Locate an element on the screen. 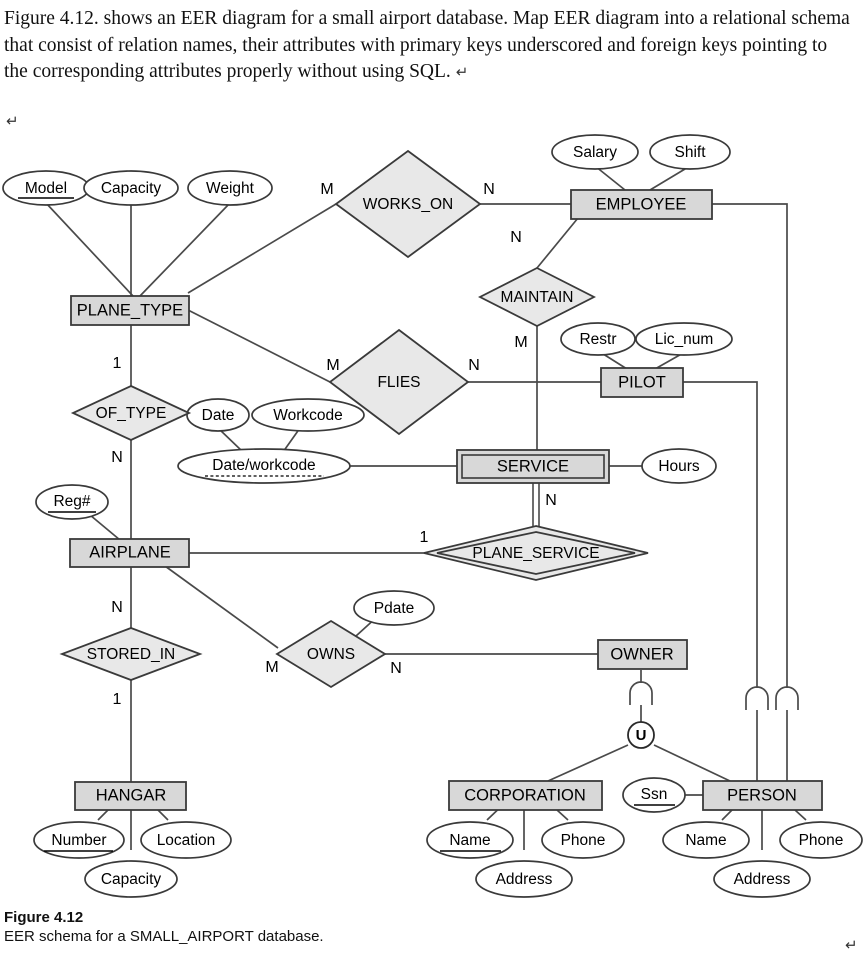 The height and width of the screenshot is (968, 866). entity-pilot: PILOT is located at coordinates (642, 382).